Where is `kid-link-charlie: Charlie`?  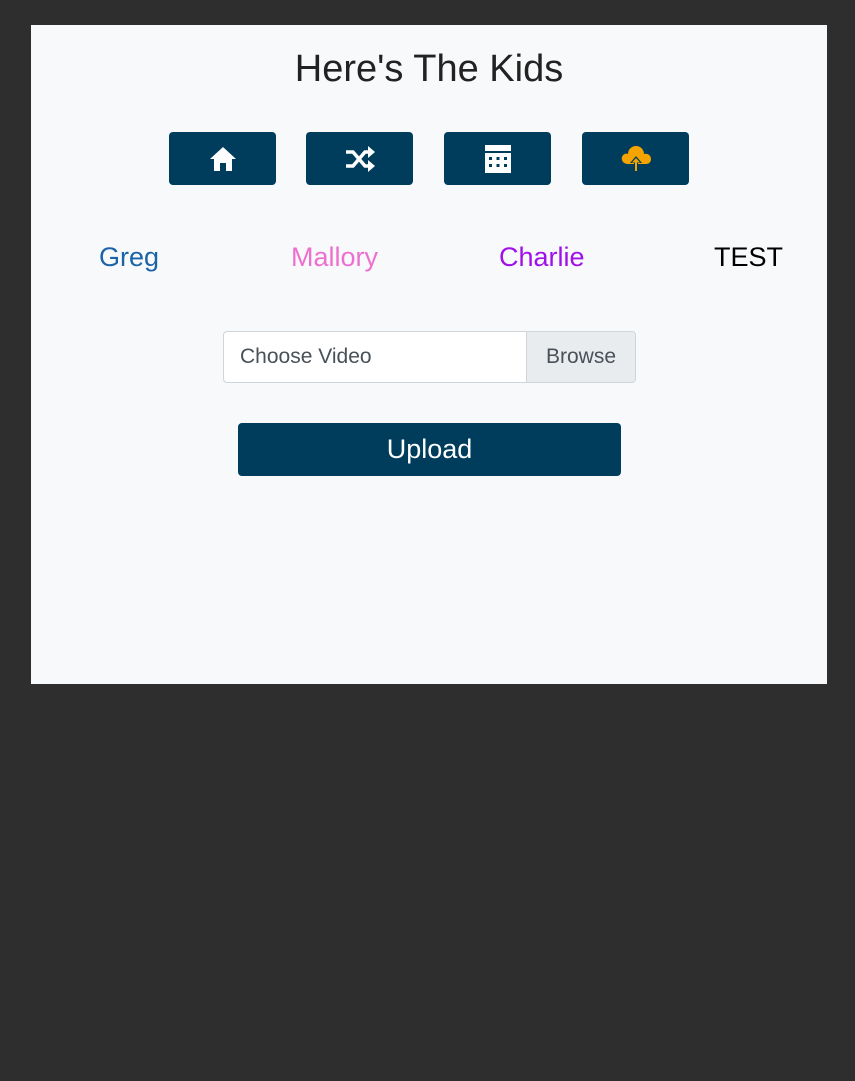 kid-link-charlie: Charlie is located at coordinates (542, 257).